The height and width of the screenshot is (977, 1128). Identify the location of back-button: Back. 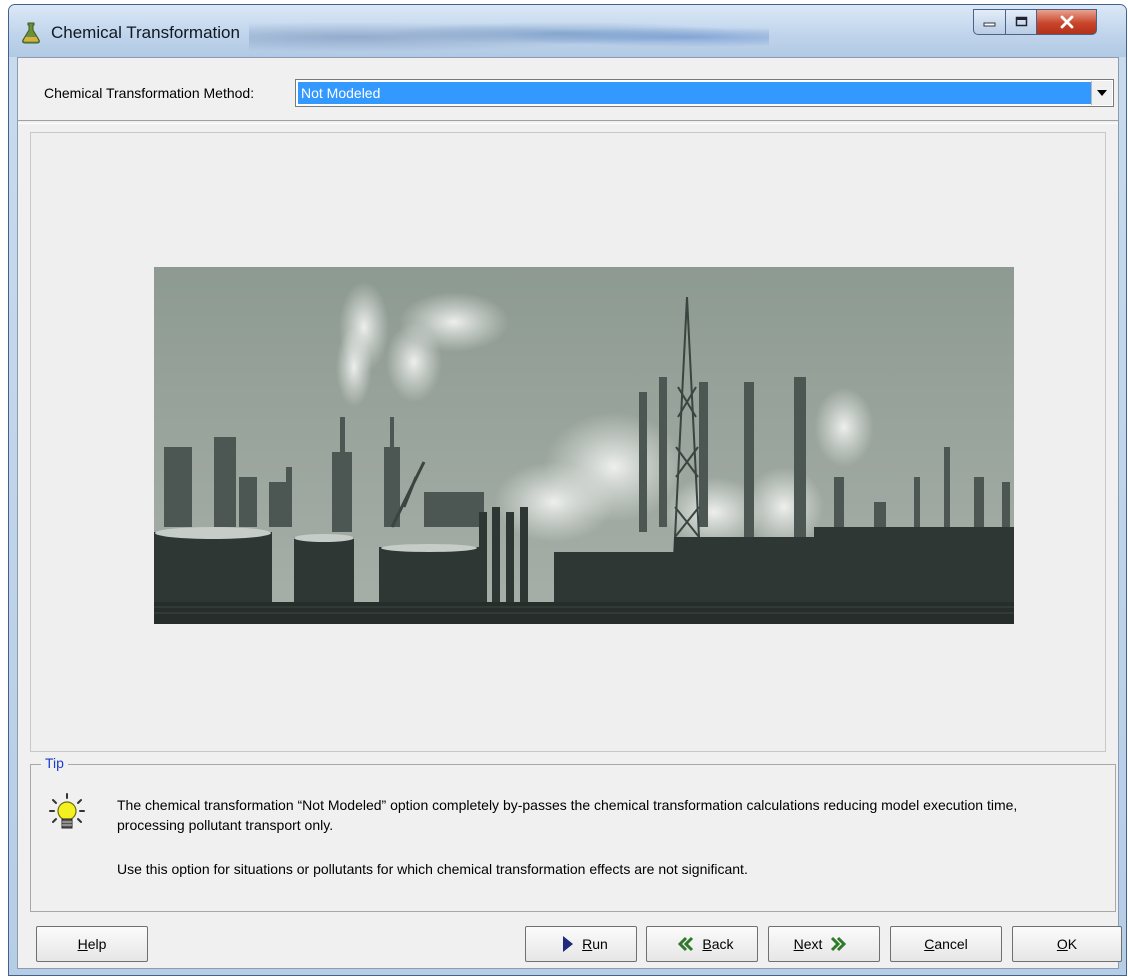
(702, 944).